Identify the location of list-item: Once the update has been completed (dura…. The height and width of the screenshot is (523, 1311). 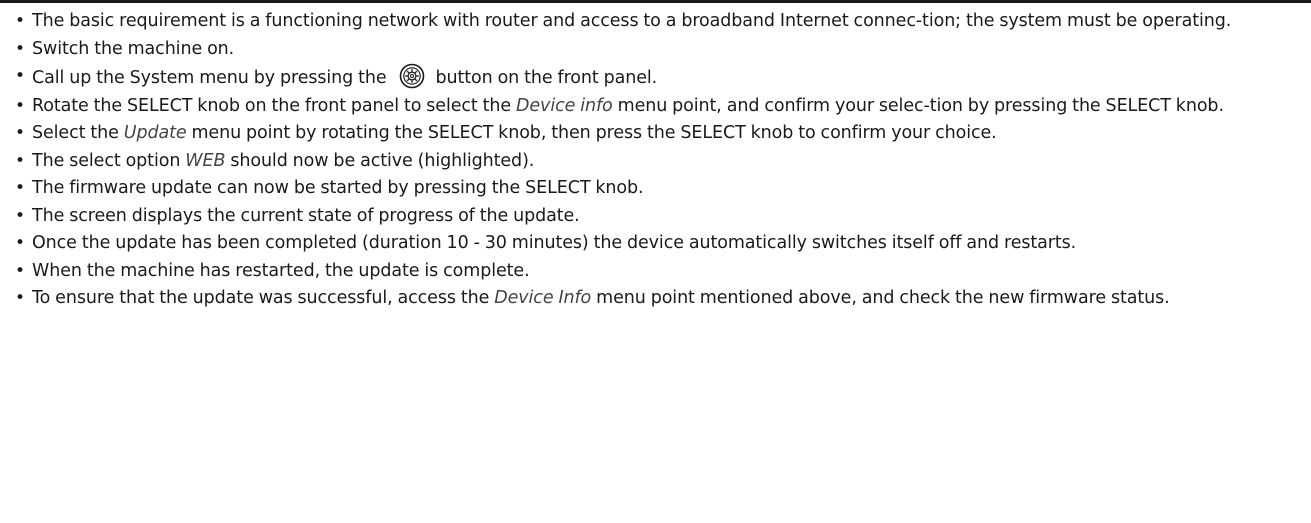
(659, 244).